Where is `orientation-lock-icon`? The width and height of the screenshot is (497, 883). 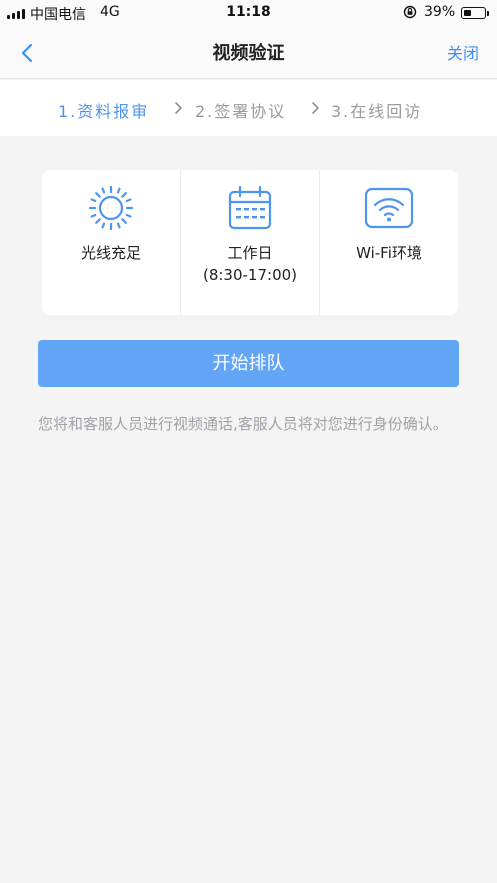
orientation-lock-icon is located at coordinates (410, 12).